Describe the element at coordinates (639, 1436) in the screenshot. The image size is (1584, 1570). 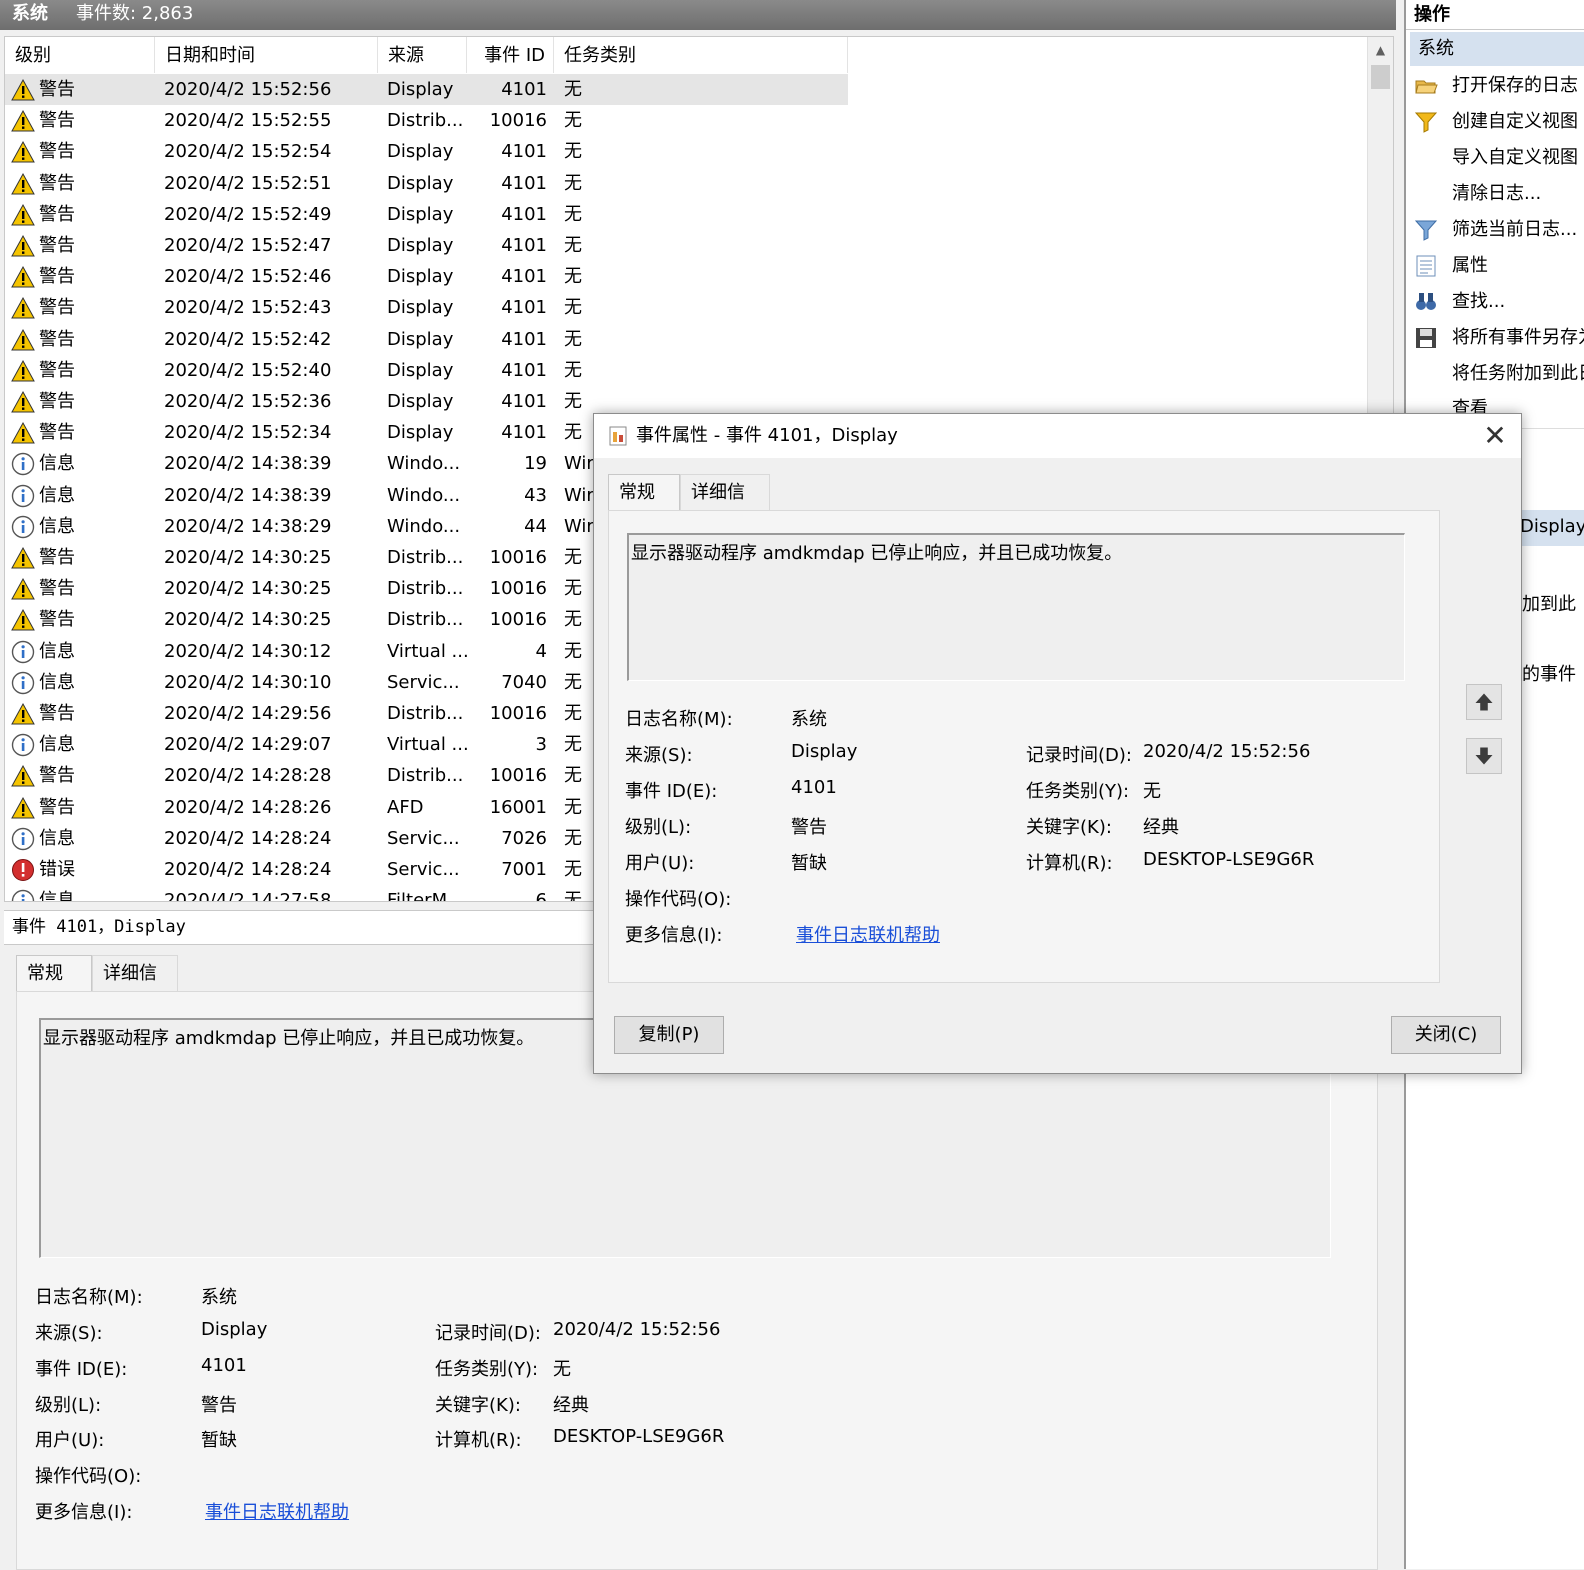
I see `value-computer: DESKTOP-LSE9G6R` at that location.